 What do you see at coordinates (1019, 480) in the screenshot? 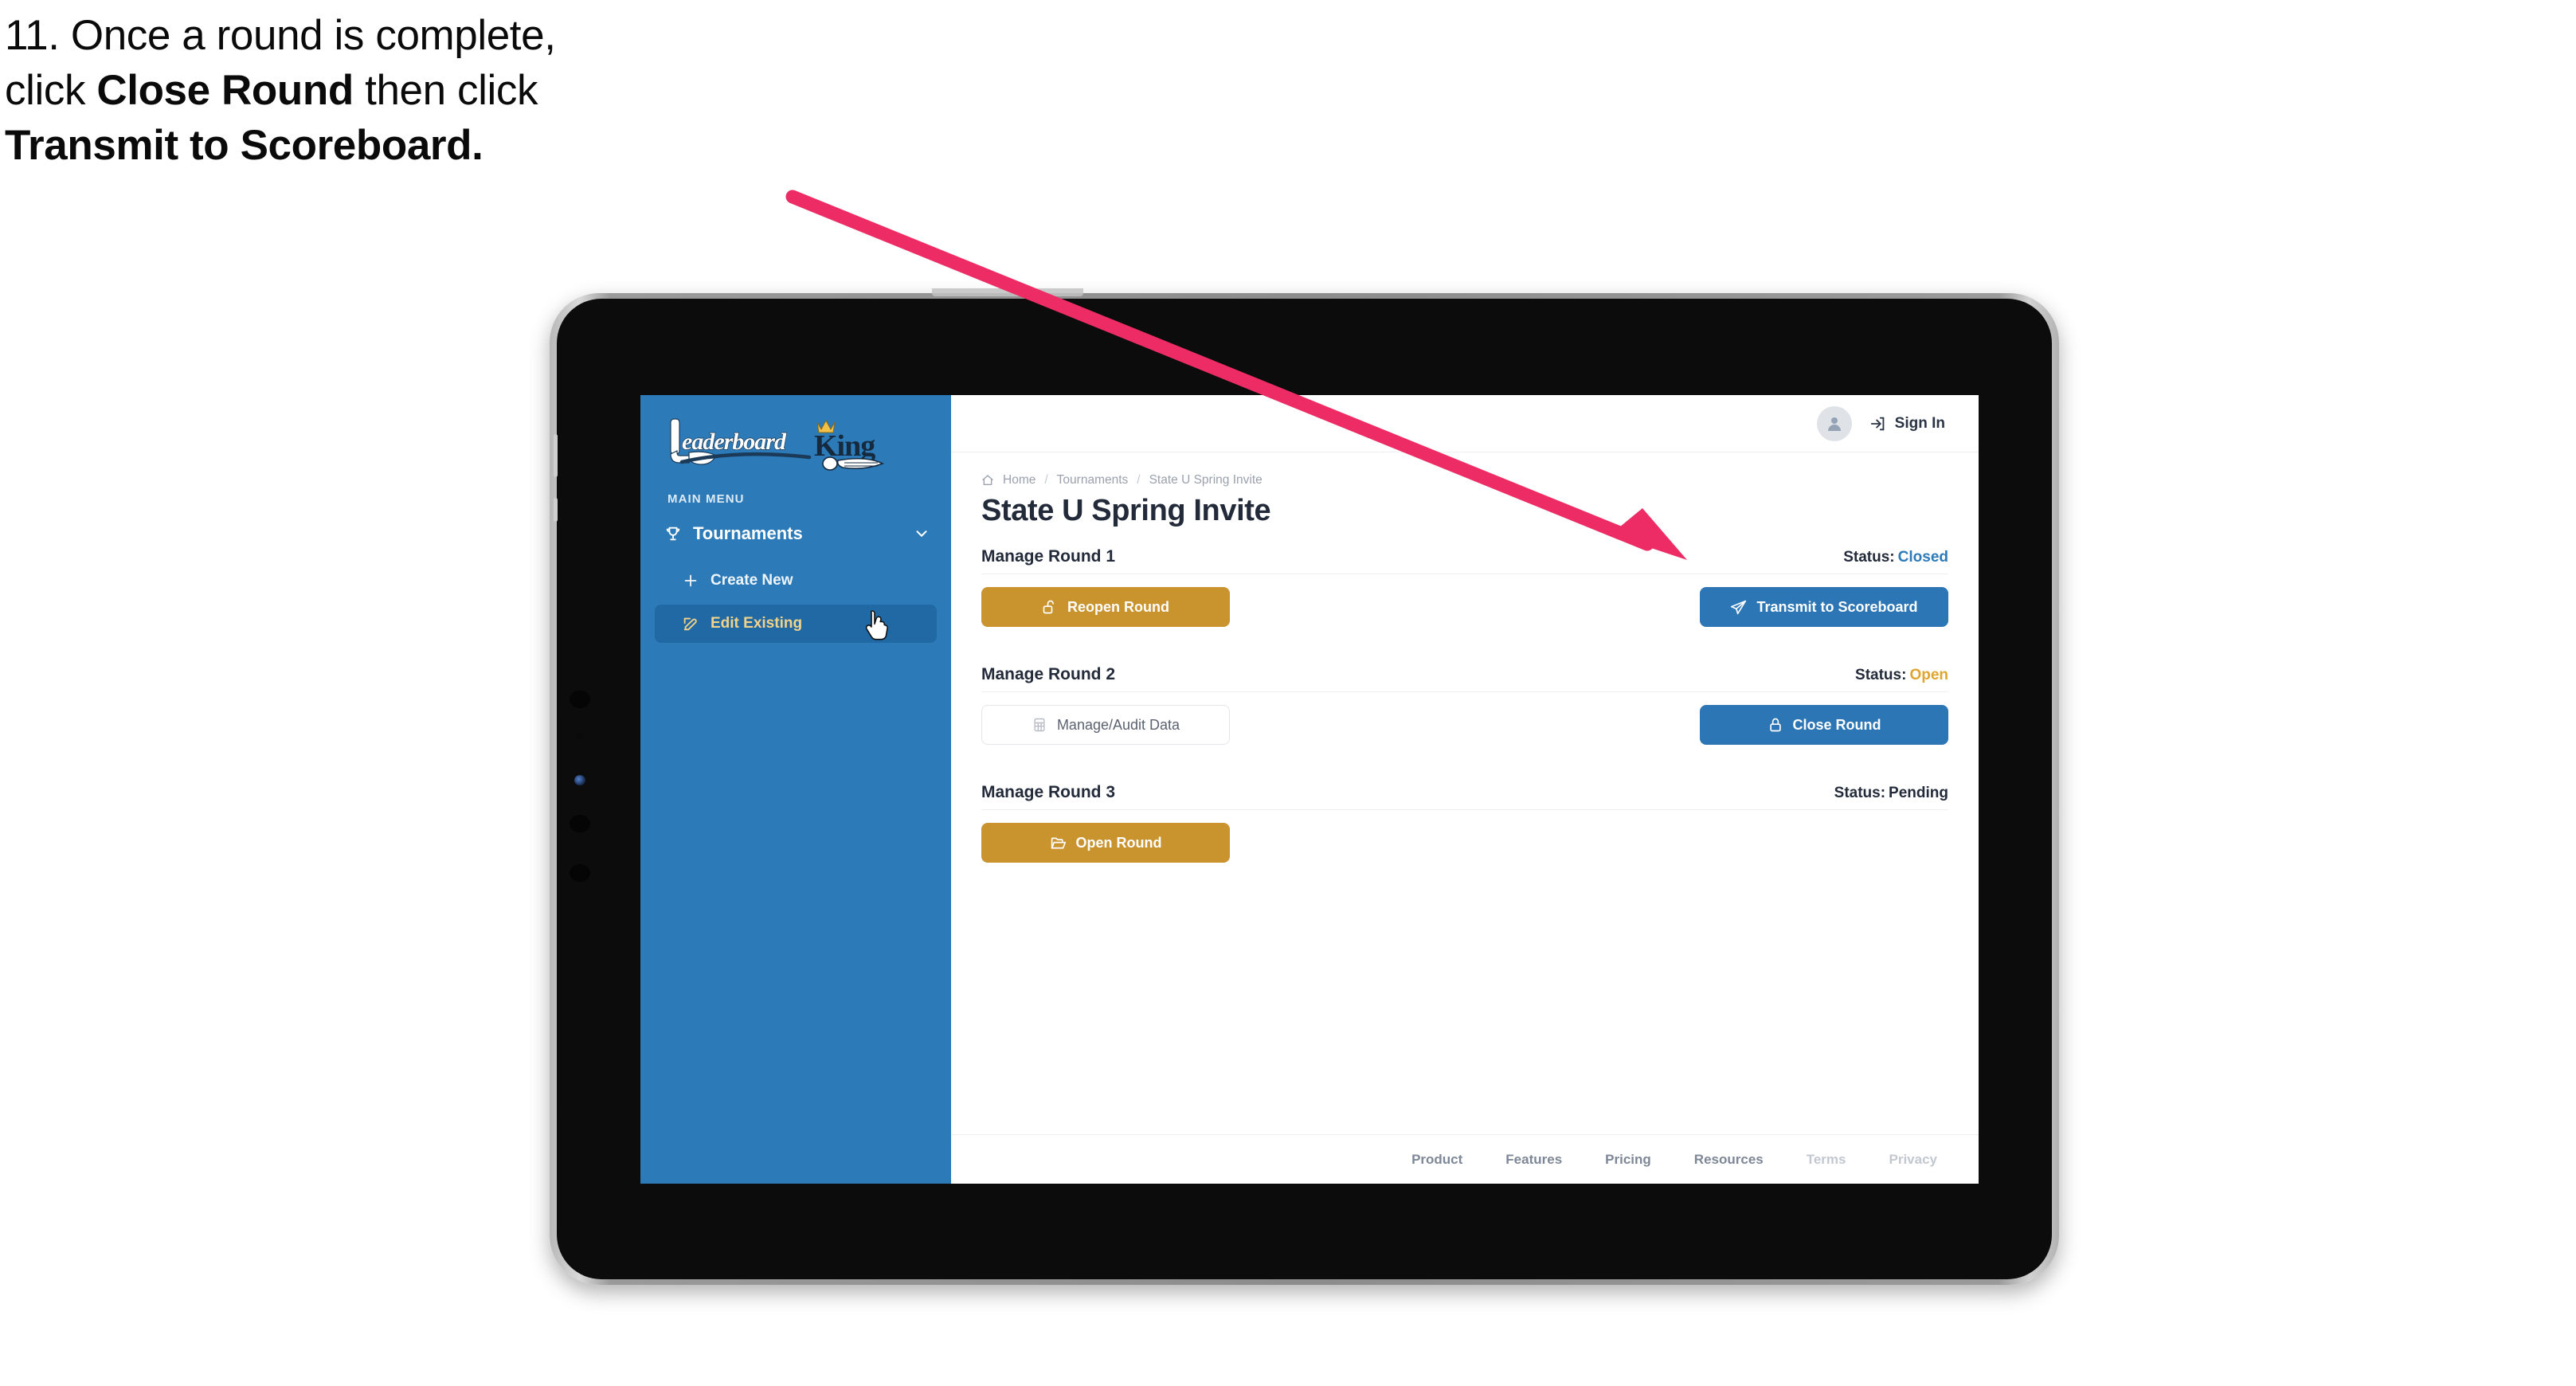
I see `breadcrumb-item-home: Home` at bounding box center [1019, 480].